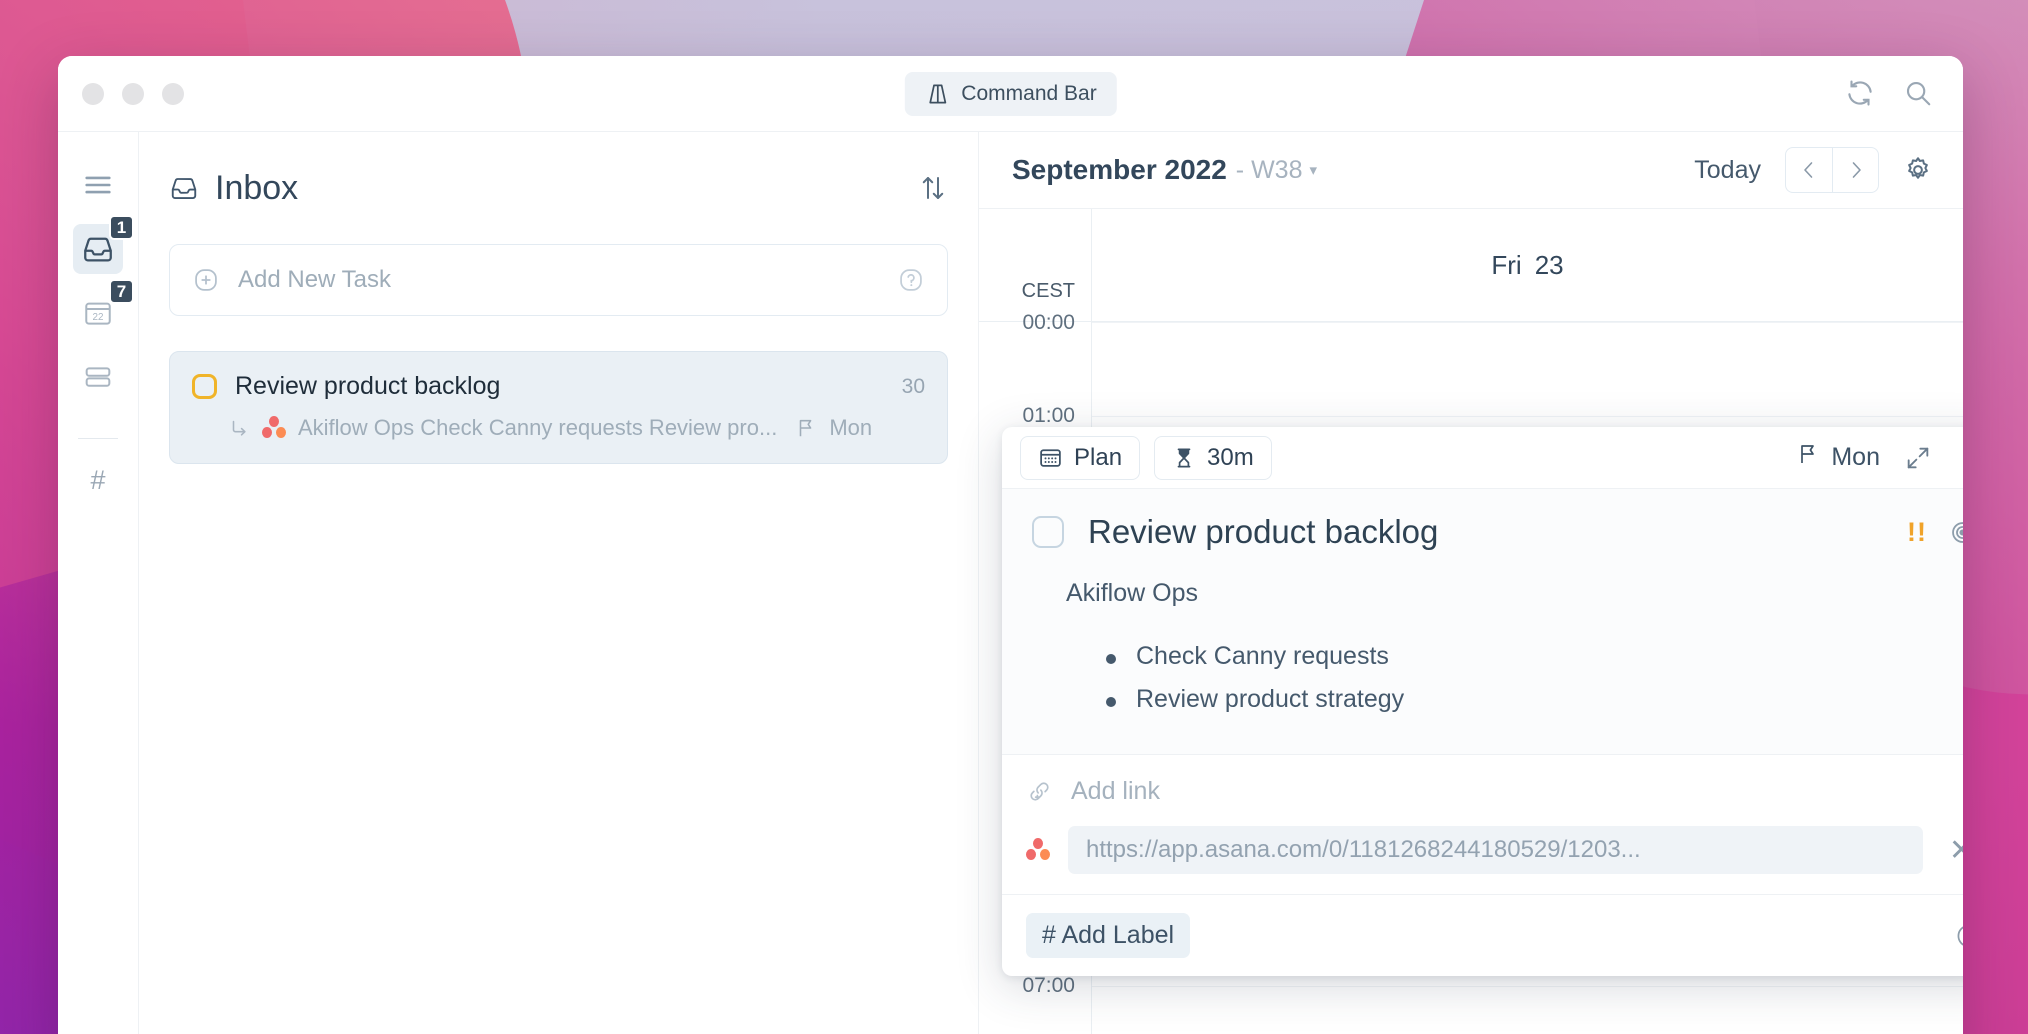  I want to click on traffic-lights, so click(133, 93).